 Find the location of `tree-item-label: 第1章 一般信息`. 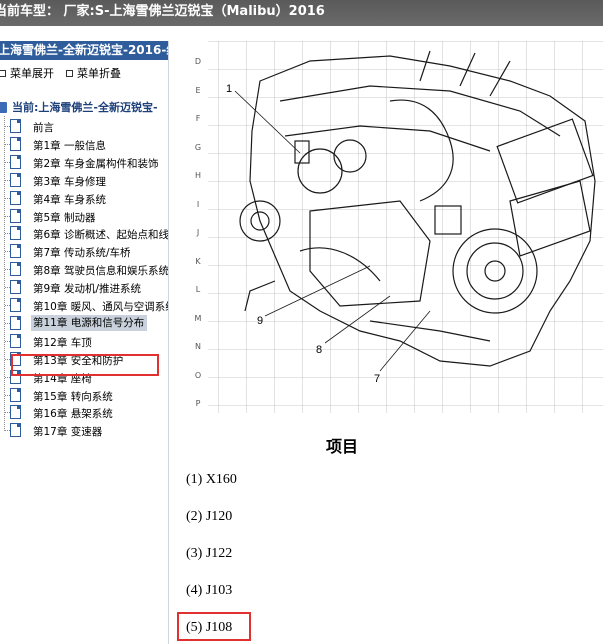

tree-item-label: 第1章 一般信息 is located at coordinates (70, 145).